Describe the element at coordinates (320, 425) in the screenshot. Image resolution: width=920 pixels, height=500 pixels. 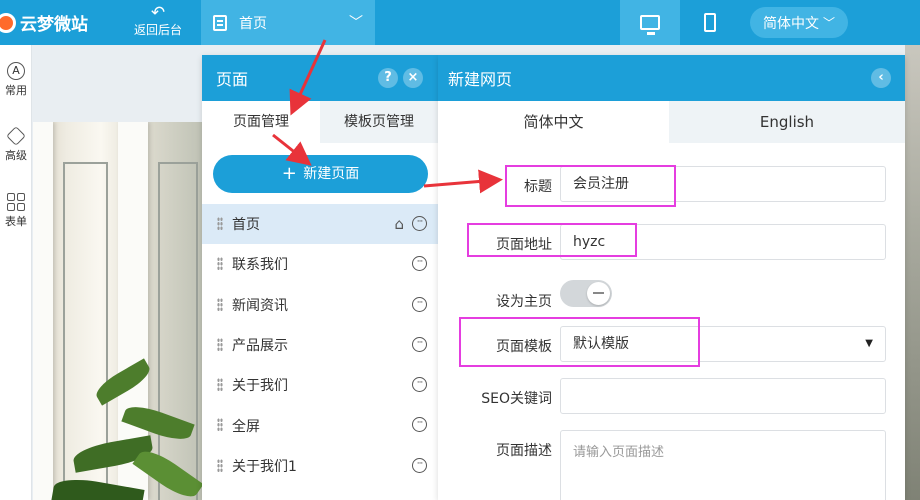
I see `list-item: 全屏 ···` at that location.